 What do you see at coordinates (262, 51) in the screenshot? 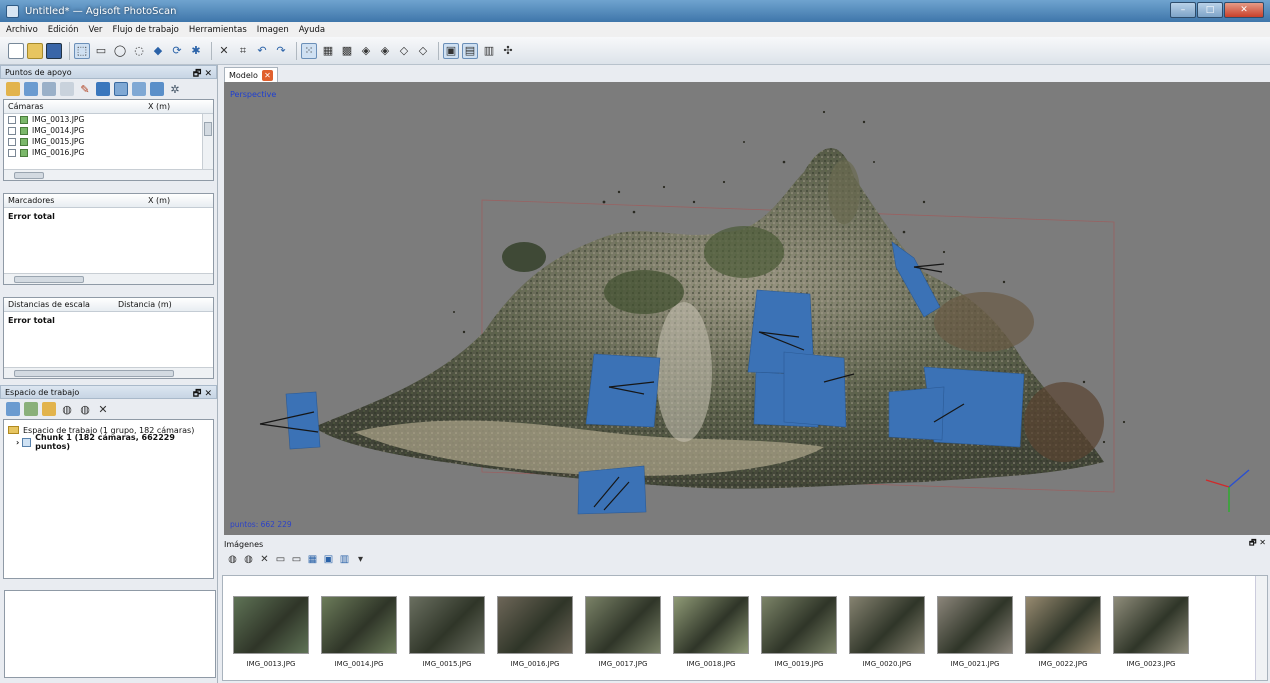
I see `undo-icon: ↶` at bounding box center [262, 51].